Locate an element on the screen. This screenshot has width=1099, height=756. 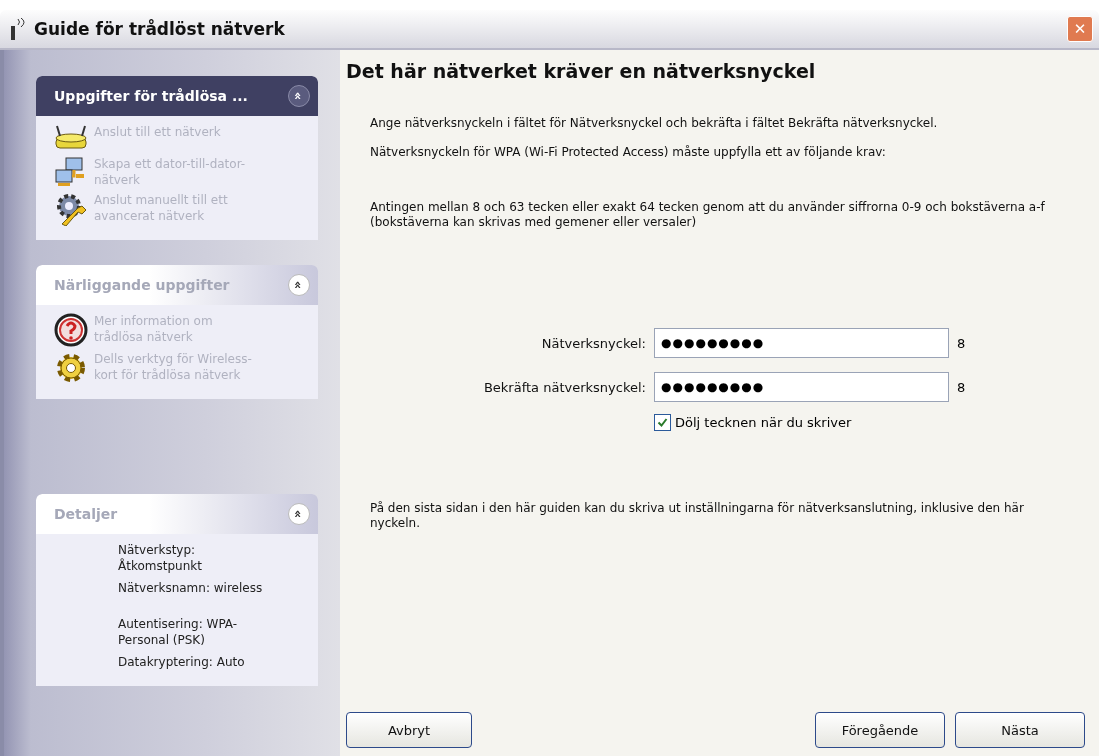
info-text: På den sista sidan i den här guiden kan du skriva ut inställningarna för nätverksanslutning, inklusive den här nyckeln. is located at coordinates (697, 516).